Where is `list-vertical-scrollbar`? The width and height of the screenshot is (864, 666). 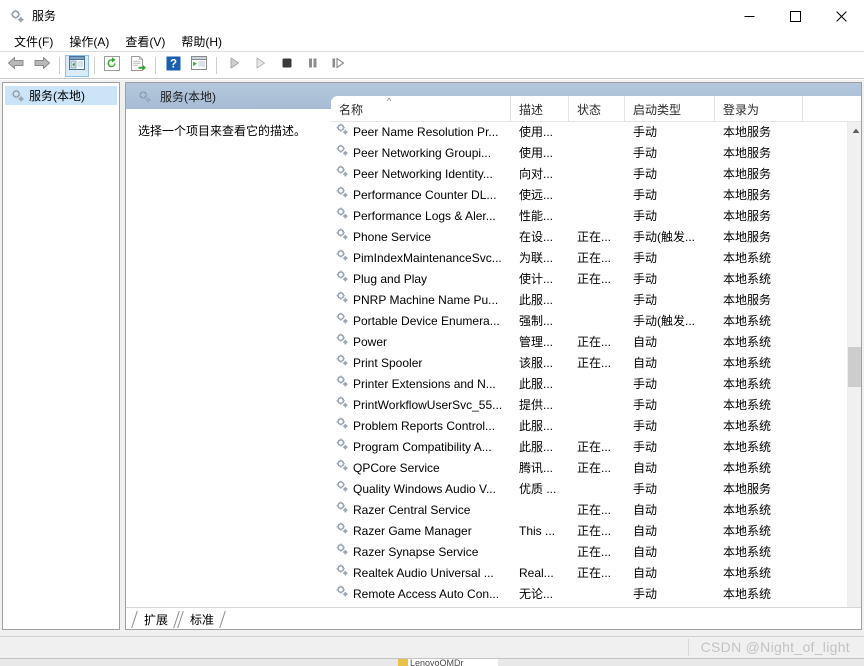 list-vertical-scrollbar is located at coordinates (854, 375).